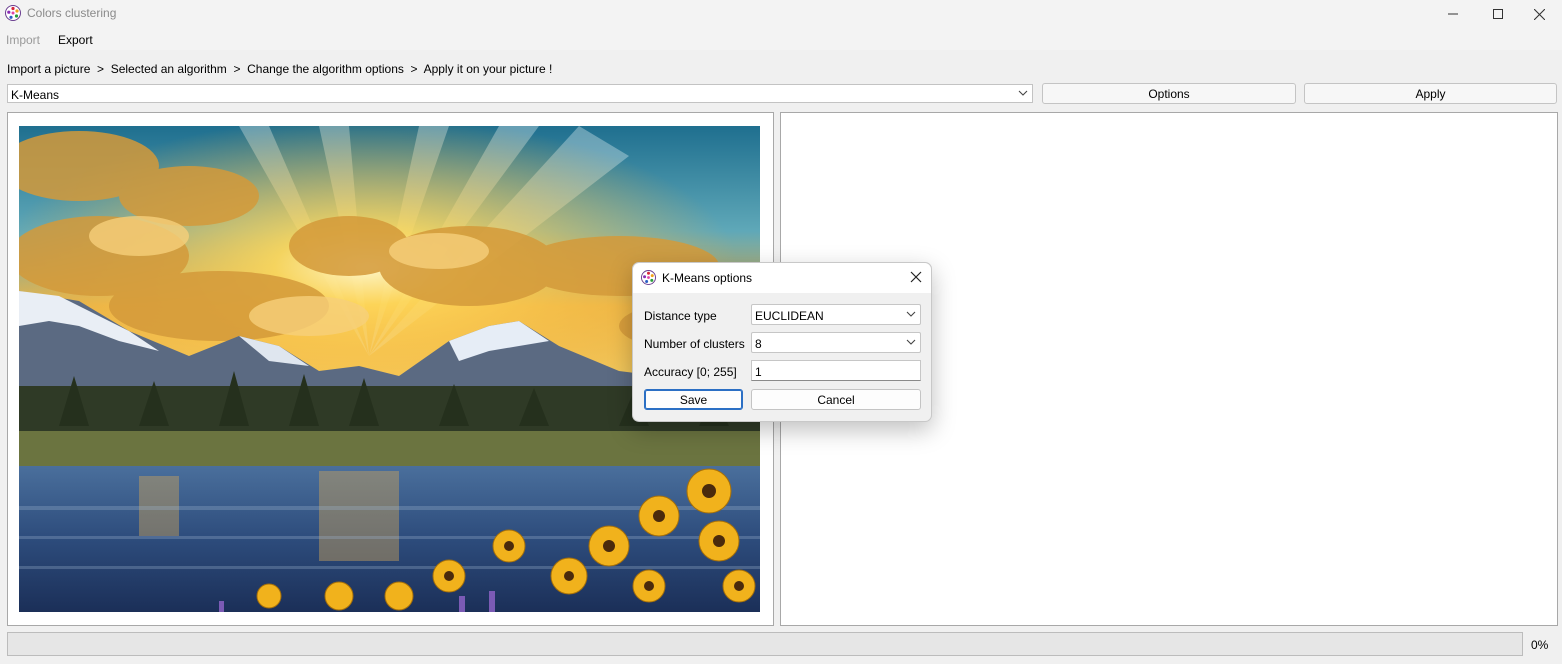 This screenshot has height=664, width=1562. I want to click on apply-button: Apply, so click(1430, 93).